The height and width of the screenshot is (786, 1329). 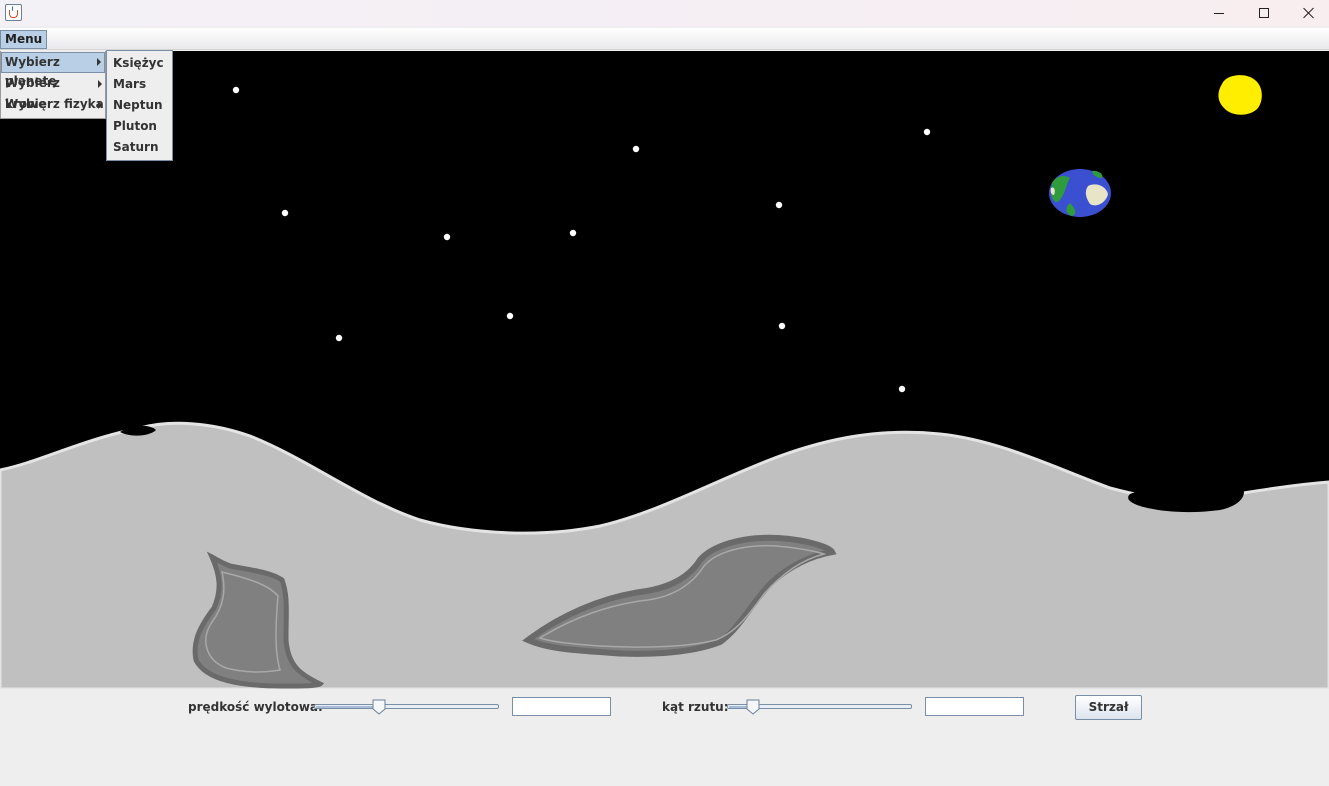 I want to click on close-button, so click(x=1307, y=13).